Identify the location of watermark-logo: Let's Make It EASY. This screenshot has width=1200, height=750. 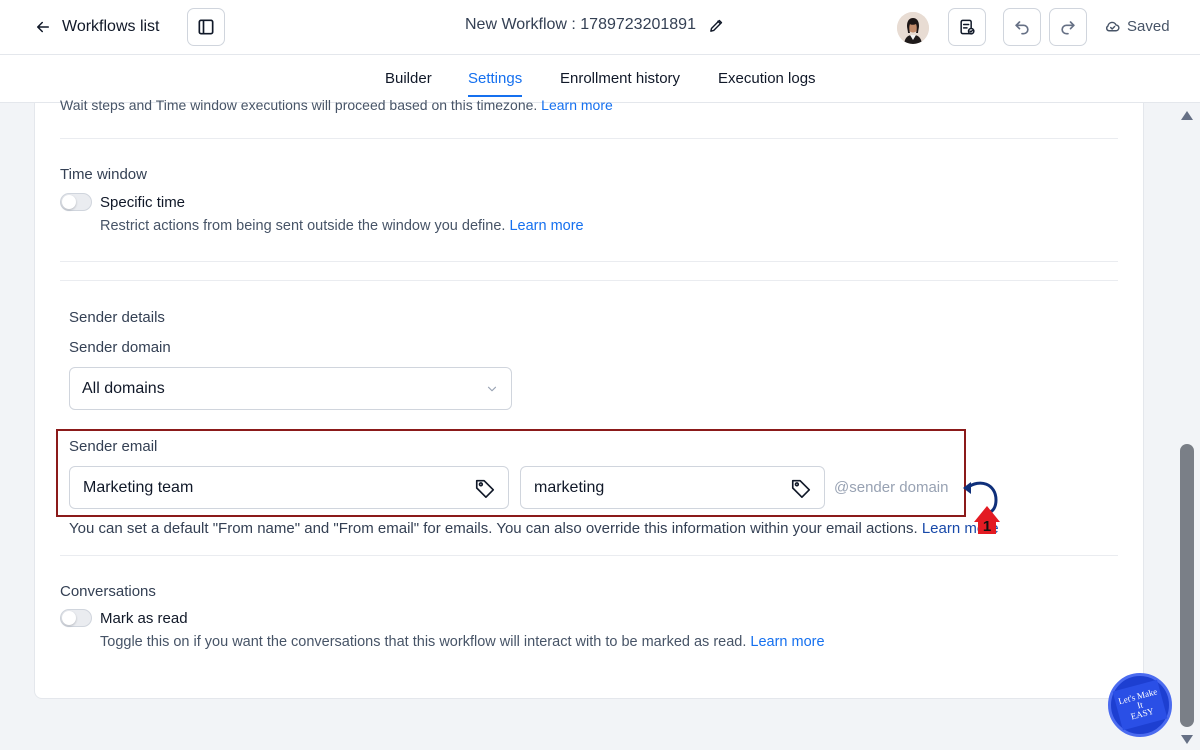
(1140, 705).